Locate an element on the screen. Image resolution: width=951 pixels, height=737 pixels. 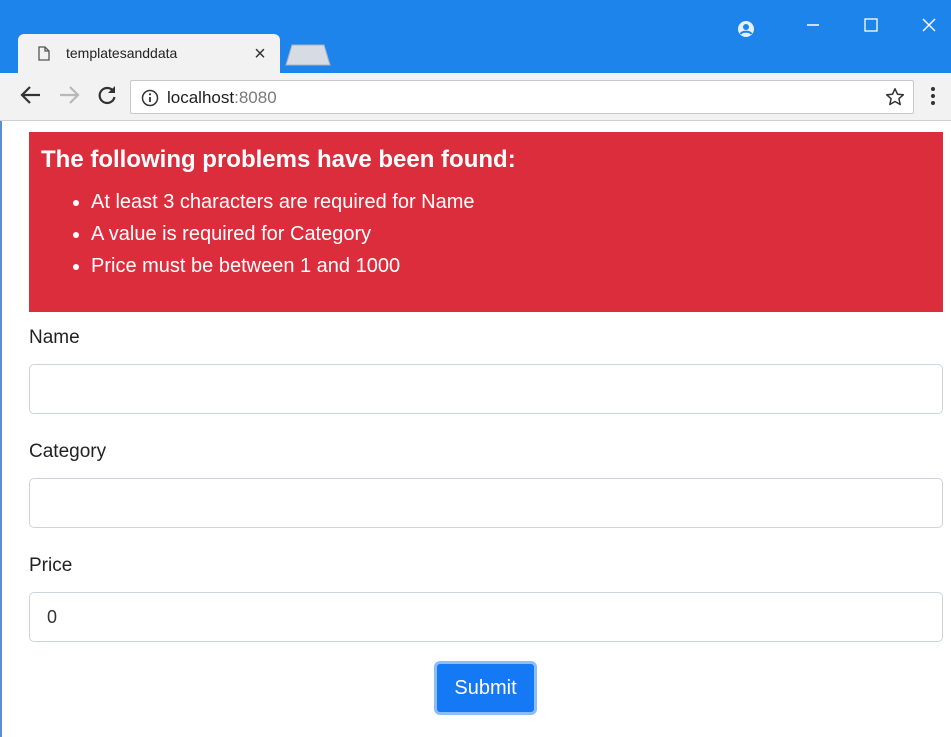
tab-close-button: × is located at coordinates (260, 54).